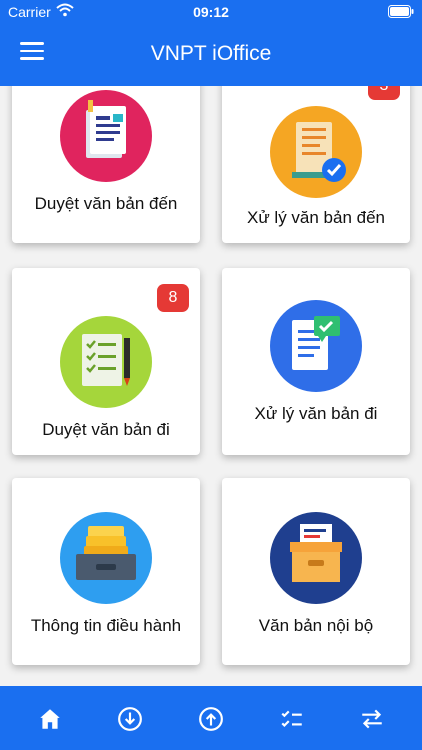 Image resolution: width=422 pixels, height=750 pixels. I want to click on notification-badge: 8, so click(173, 298).